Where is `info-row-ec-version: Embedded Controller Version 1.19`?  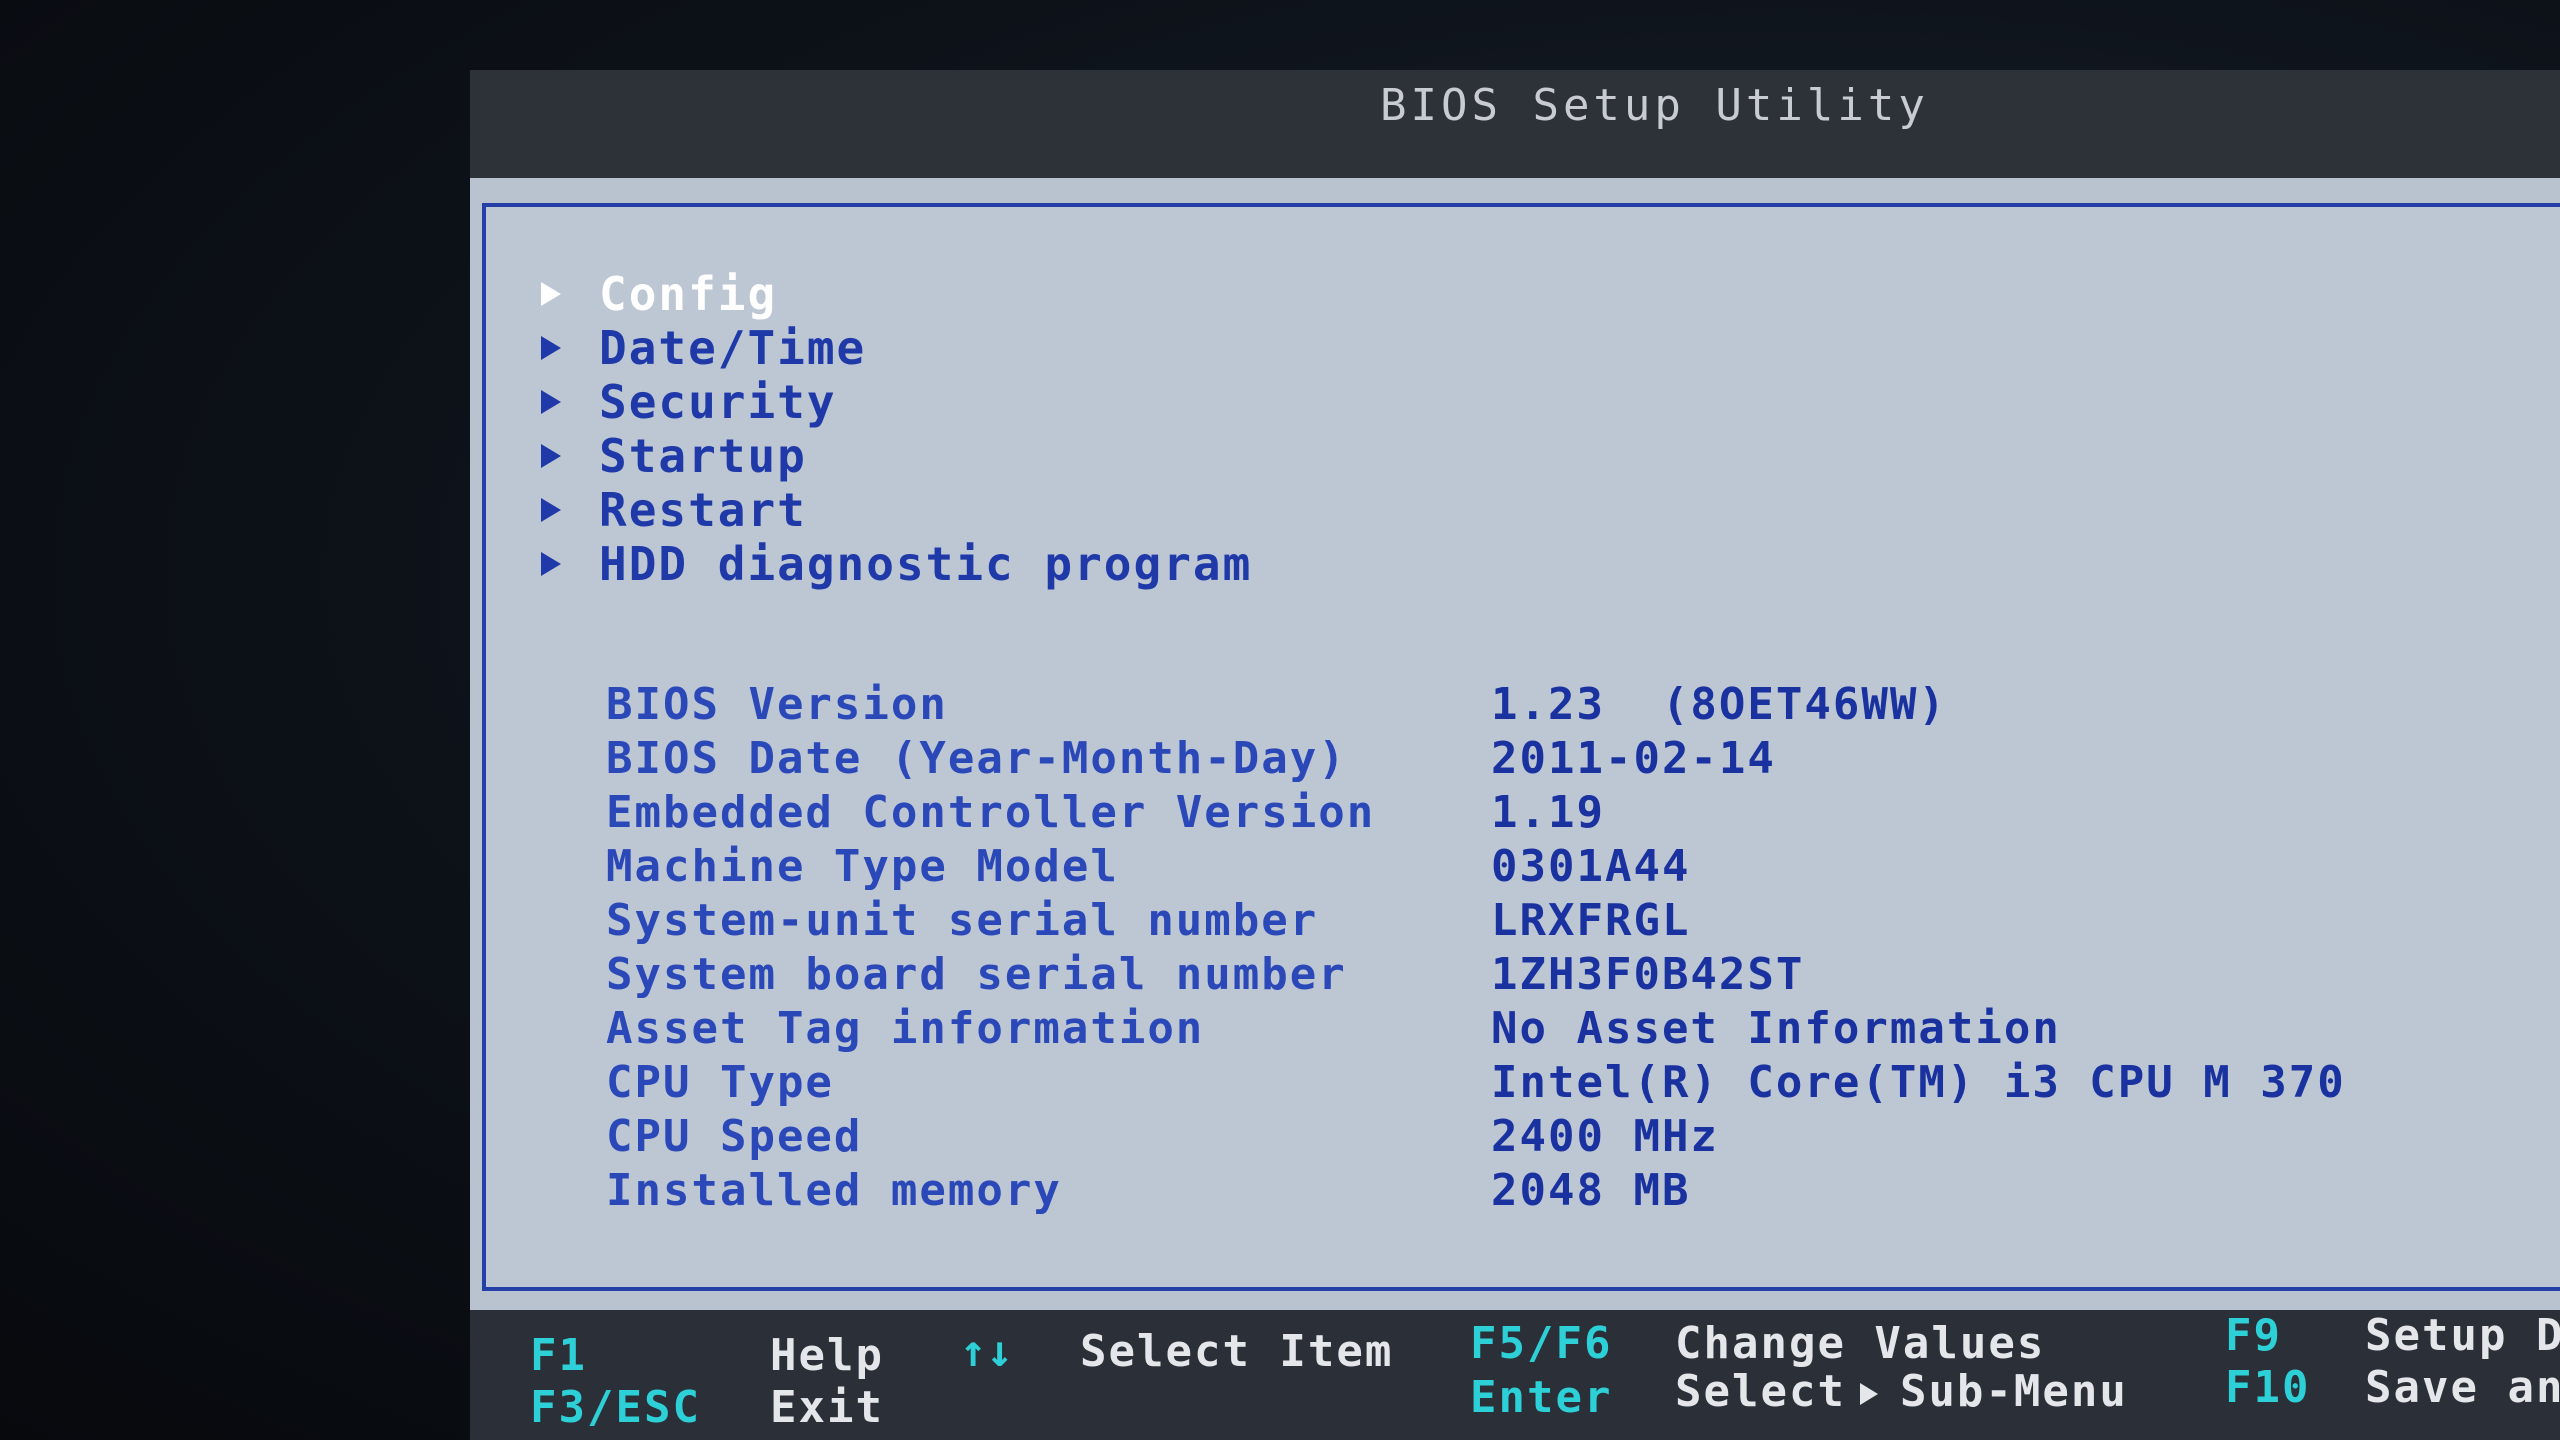 info-row-ec-version: Embedded Controller Version 1.19 is located at coordinates (1476, 812).